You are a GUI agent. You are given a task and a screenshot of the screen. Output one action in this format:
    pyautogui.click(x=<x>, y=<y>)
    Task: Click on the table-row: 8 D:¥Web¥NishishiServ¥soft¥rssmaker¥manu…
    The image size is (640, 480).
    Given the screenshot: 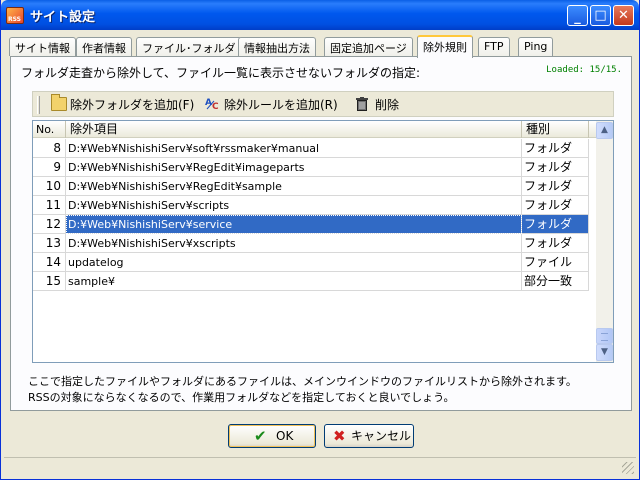 What is the action you would take?
    pyautogui.click(x=311, y=148)
    